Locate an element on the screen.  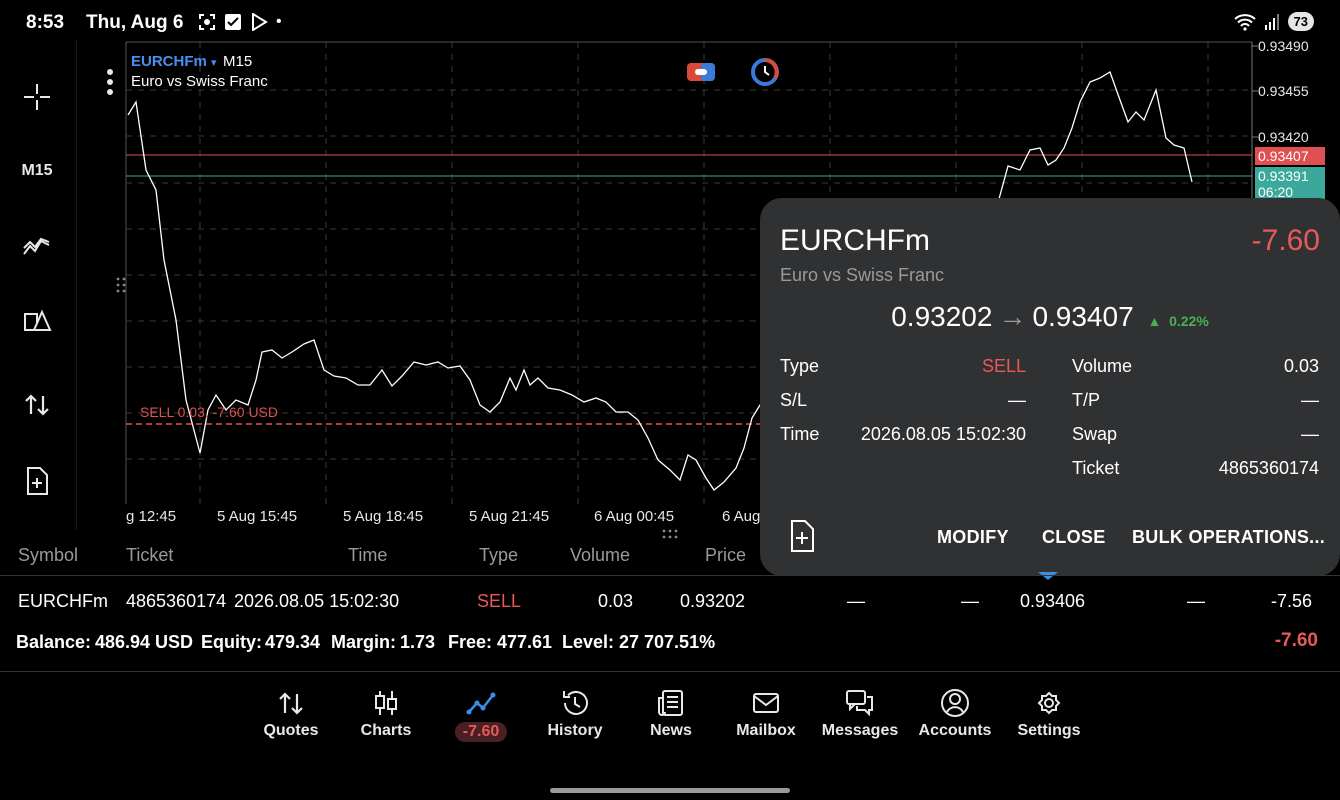
timeframe-button: M15 is located at coordinates (37, 171).